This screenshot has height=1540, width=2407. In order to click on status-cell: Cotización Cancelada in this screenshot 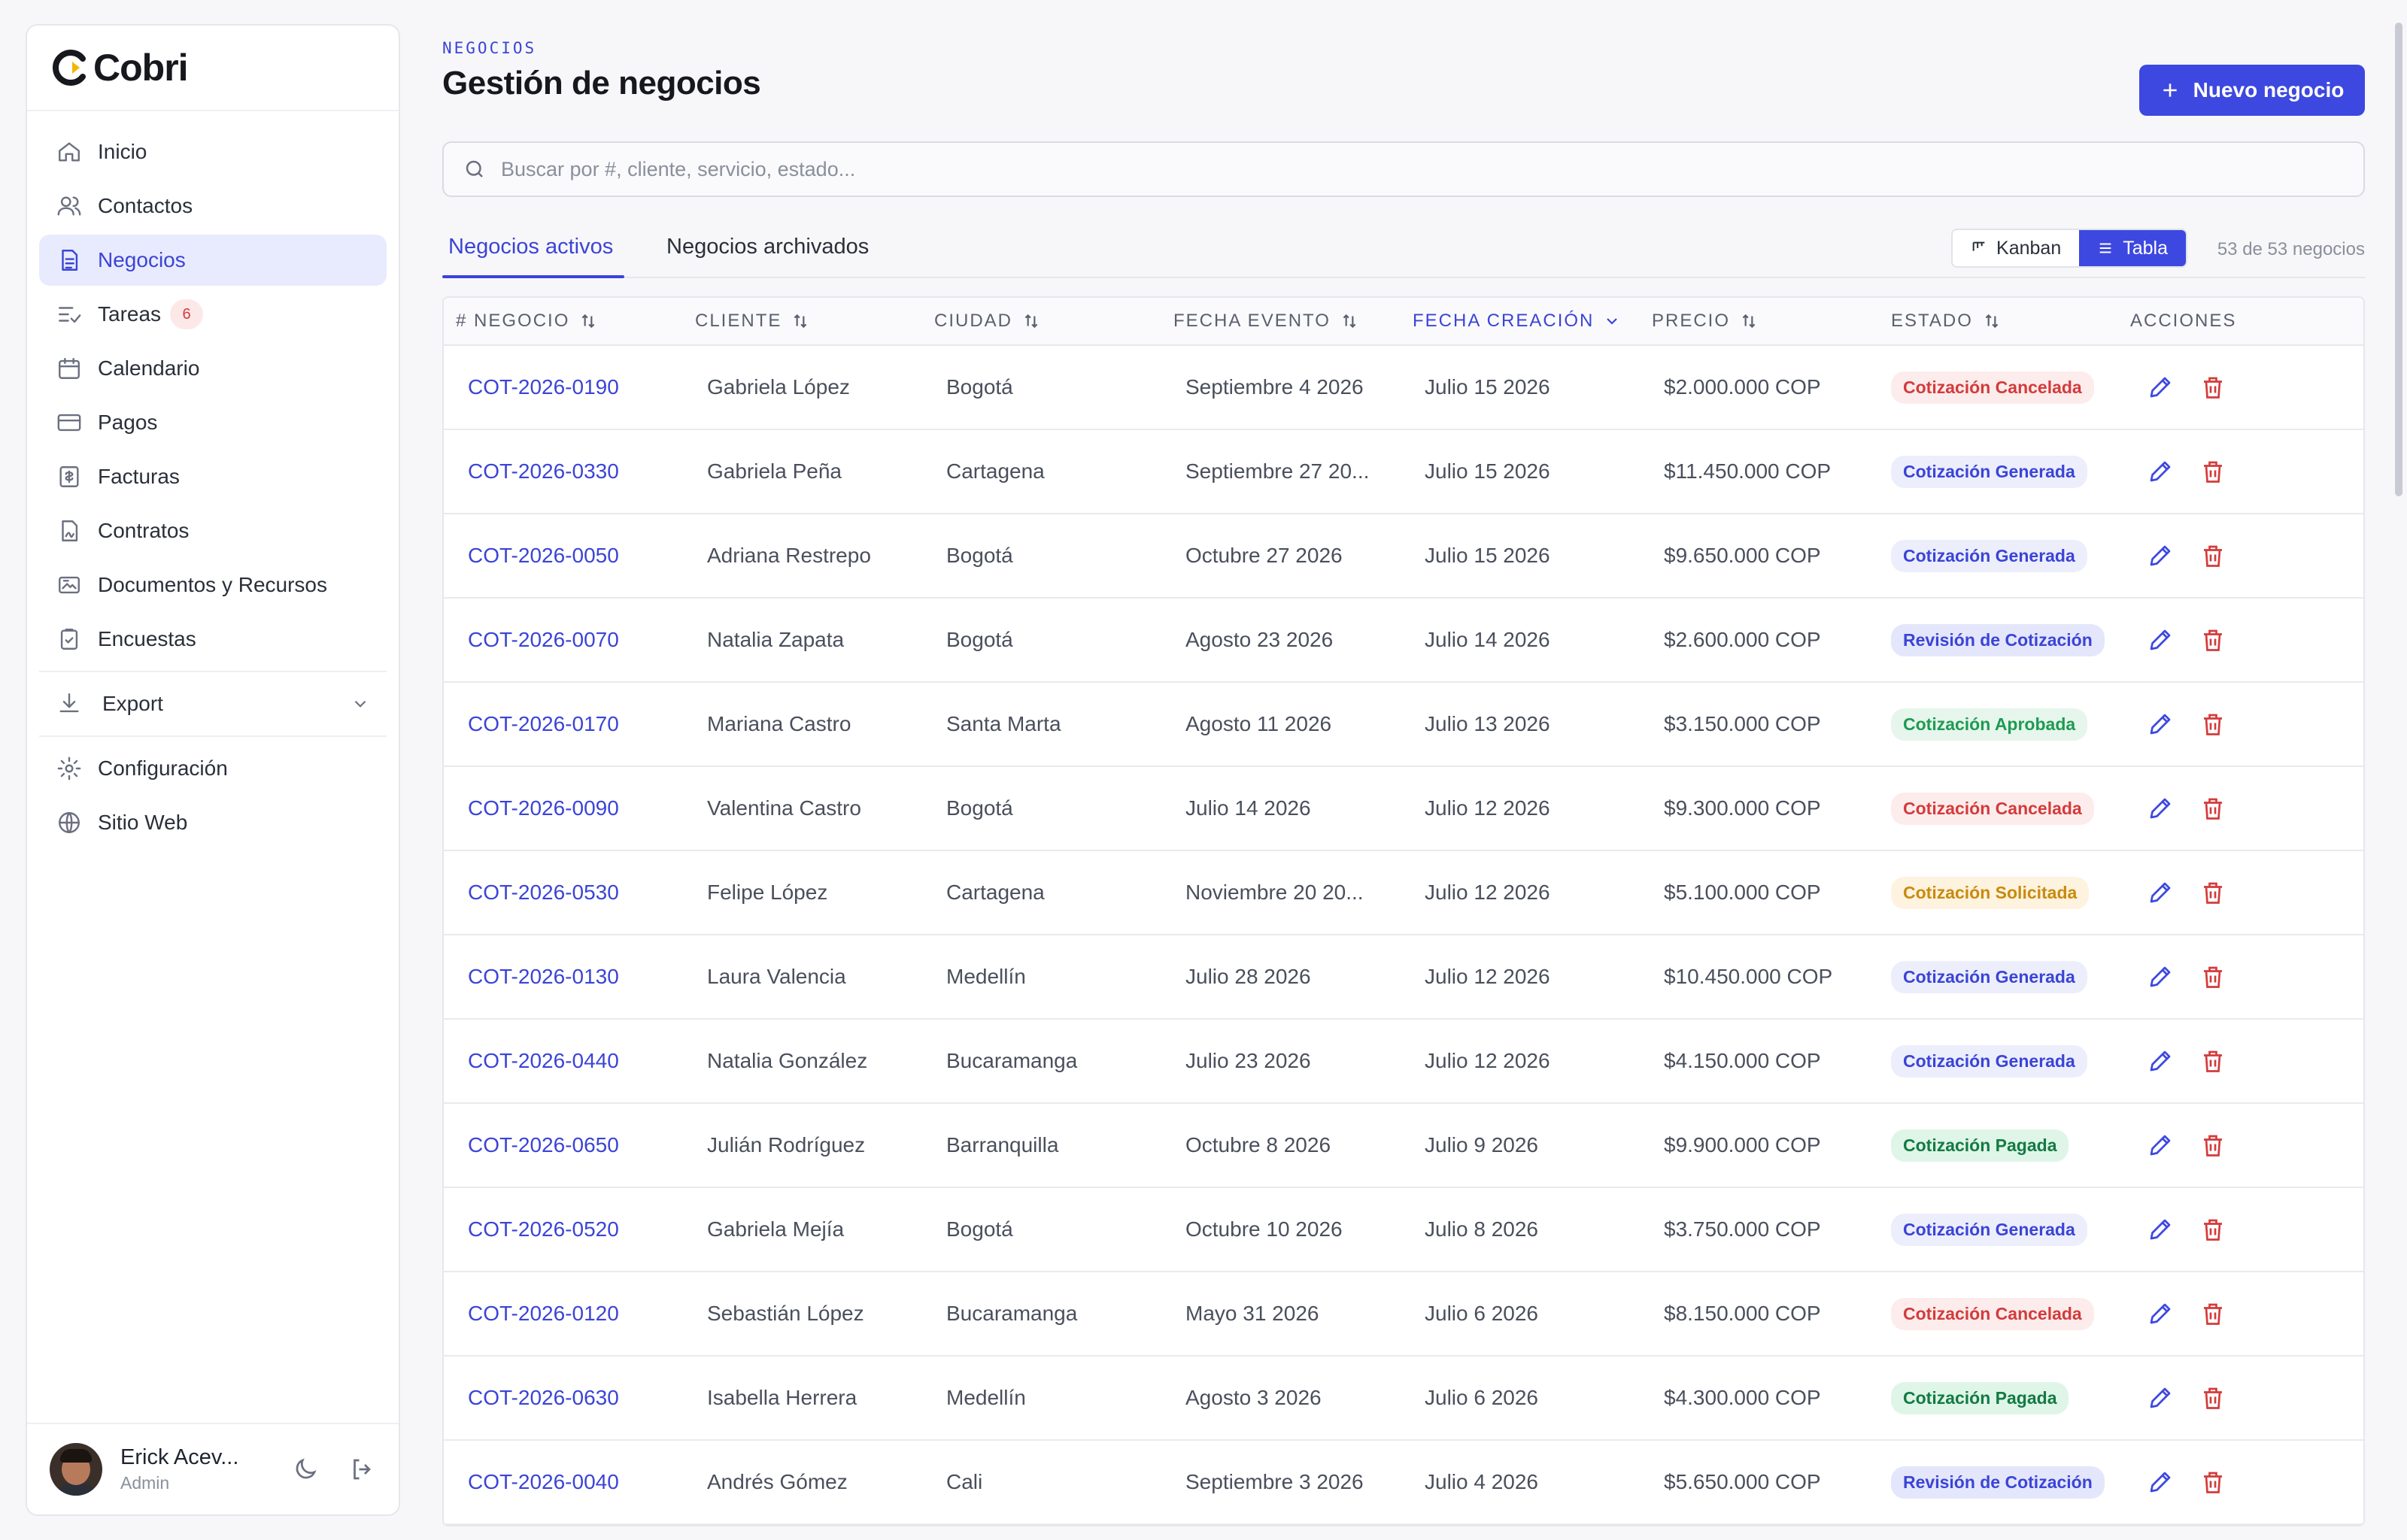, I will do `click(1999, 808)`.